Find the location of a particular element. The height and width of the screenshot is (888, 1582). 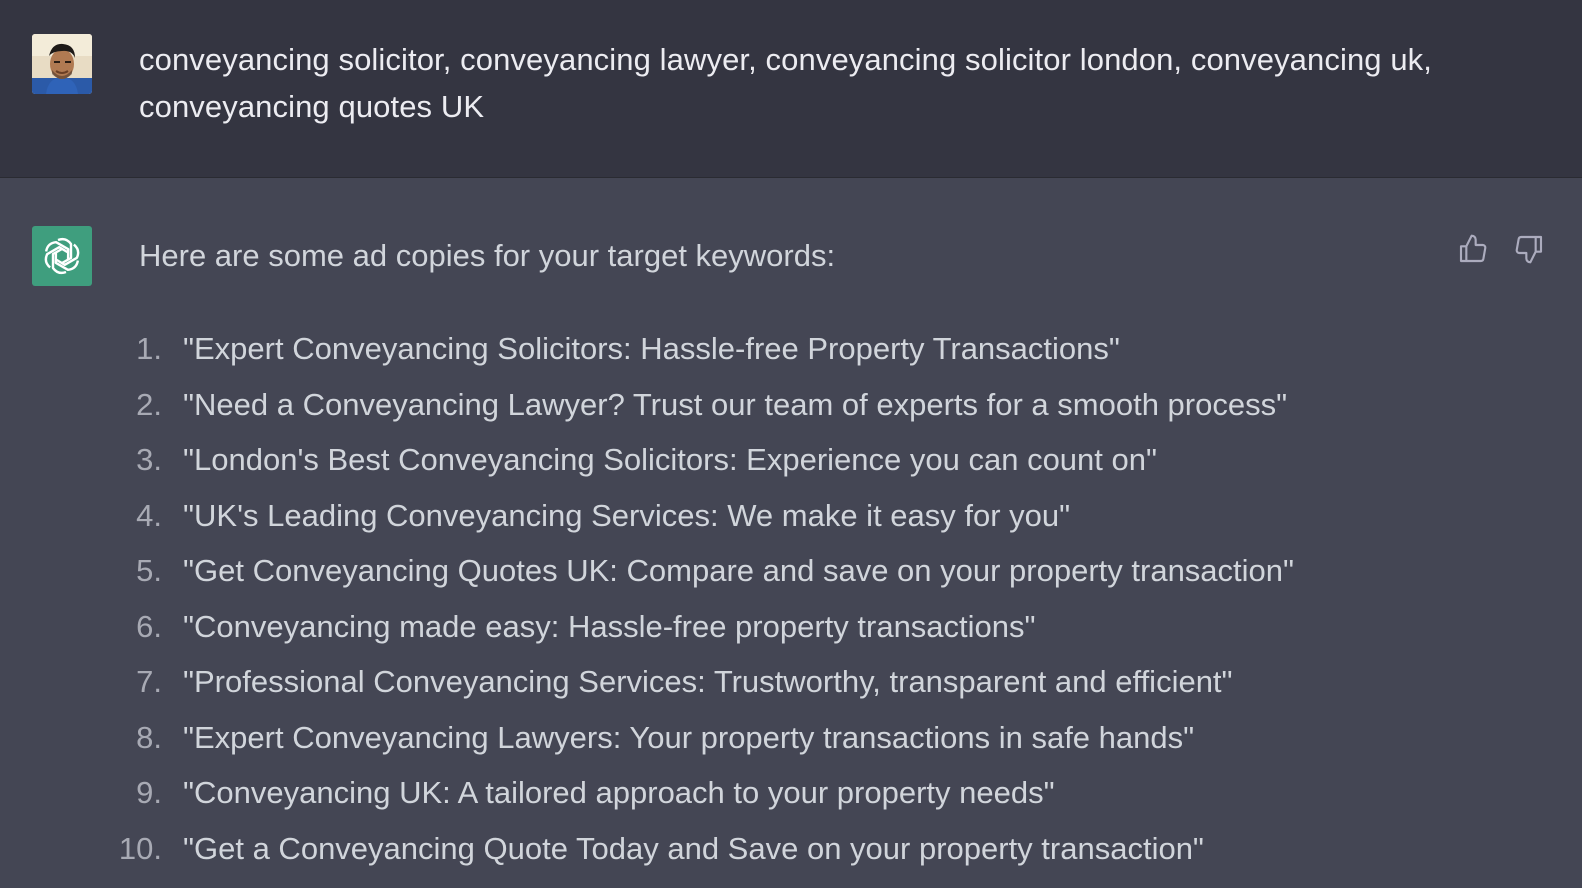

user-photo-avatar is located at coordinates (62, 64).